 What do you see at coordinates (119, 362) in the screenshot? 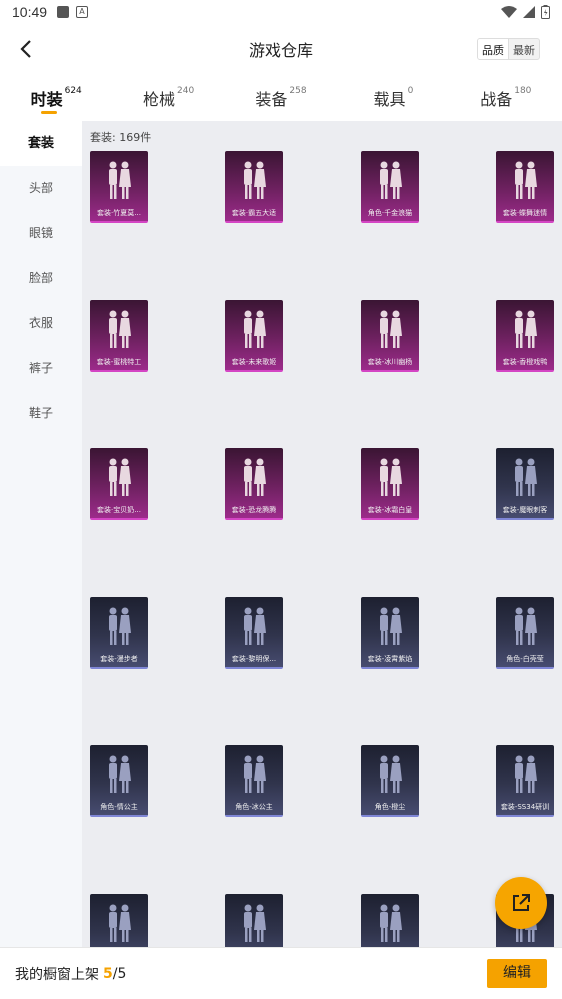
I see `item-card-label: 套装-蜜桃特工` at bounding box center [119, 362].